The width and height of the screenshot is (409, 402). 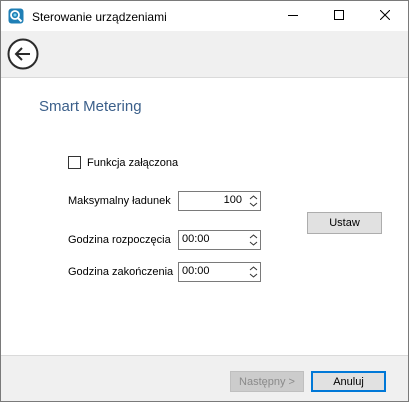 What do you see at coordinates (119, 201) in the screenshot?
I see `max-load-label: Maksymalny ładunek` at bounding box center [119, 201].